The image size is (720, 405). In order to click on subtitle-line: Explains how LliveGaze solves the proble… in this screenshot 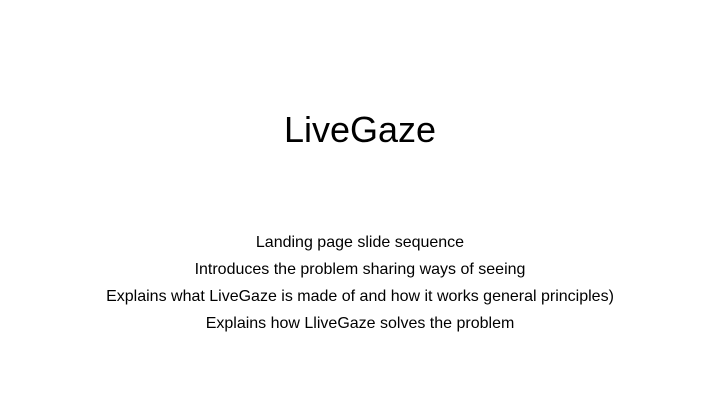, I will do `click(360, 323)`.